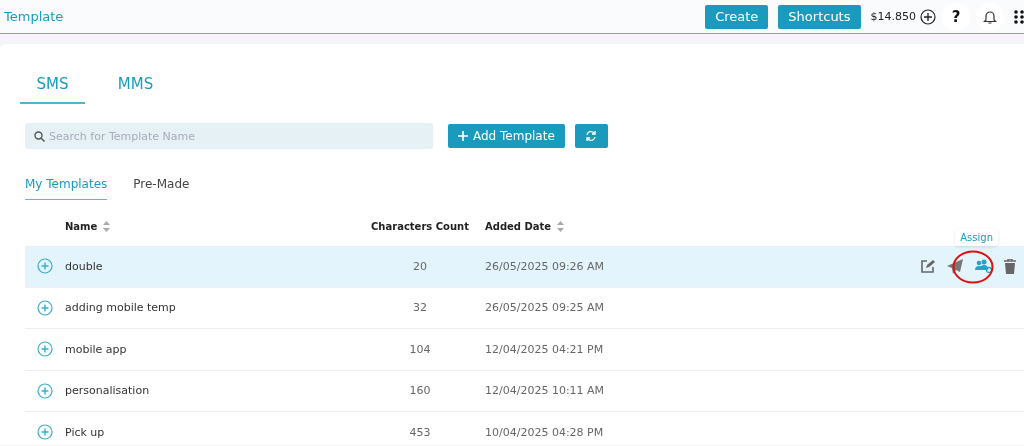  What do you see at coordinates (544, 349) in the screenshot?
I see `added-date: 12/04/2025 04:21 PM` at bounding box center [544, 349].